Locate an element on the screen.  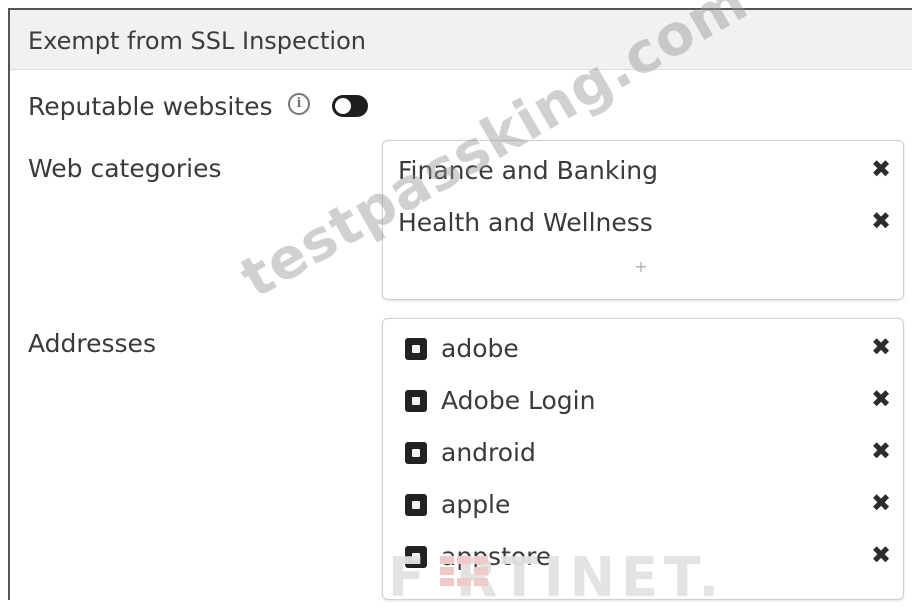
list-item: appstore ✖ is located at coordinates (643, 558).